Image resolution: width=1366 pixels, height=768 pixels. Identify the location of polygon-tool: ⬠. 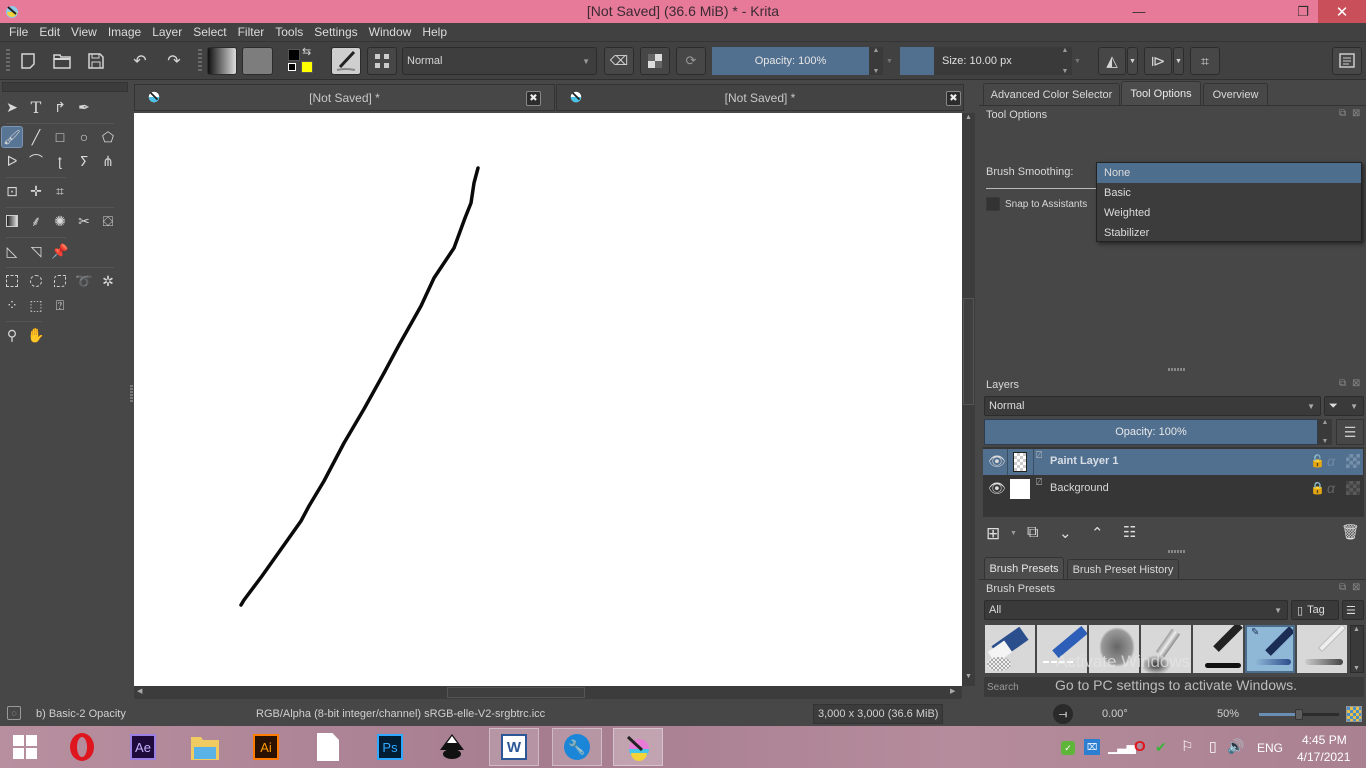
(108, 137).